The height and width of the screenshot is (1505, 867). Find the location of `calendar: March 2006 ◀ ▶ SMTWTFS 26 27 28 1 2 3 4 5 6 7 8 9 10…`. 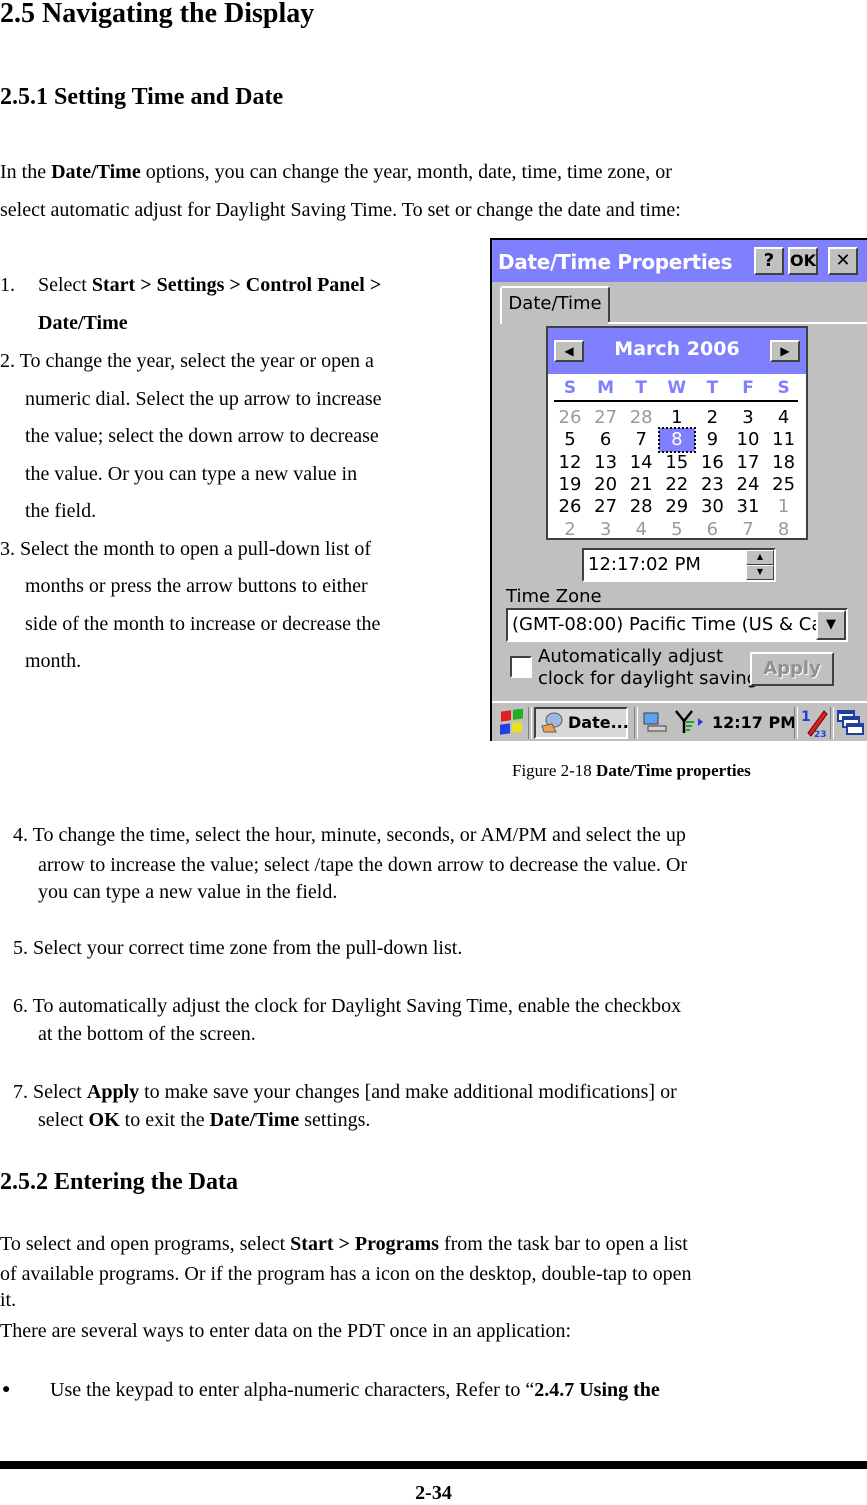

calendar: March 2006 ◀ ▶ SMTWTFS 26 27 28 1 2 3 4 5 6 7 8 9 10… is located at coordinates (677, 433).